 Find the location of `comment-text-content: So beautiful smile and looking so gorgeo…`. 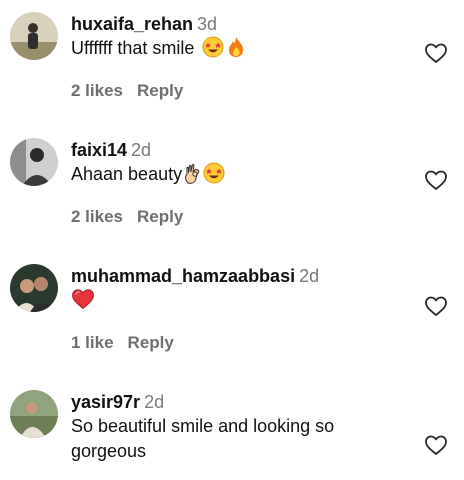

comment-text-content: So beautiful smile and looking so gorgeo… is located at coordinates (203, 438).